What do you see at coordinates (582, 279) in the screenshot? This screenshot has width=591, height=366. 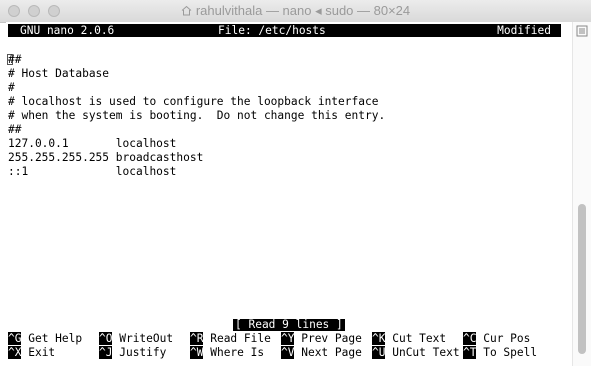 I see `scrollbar-thumb` at bounding box center [582, 279].